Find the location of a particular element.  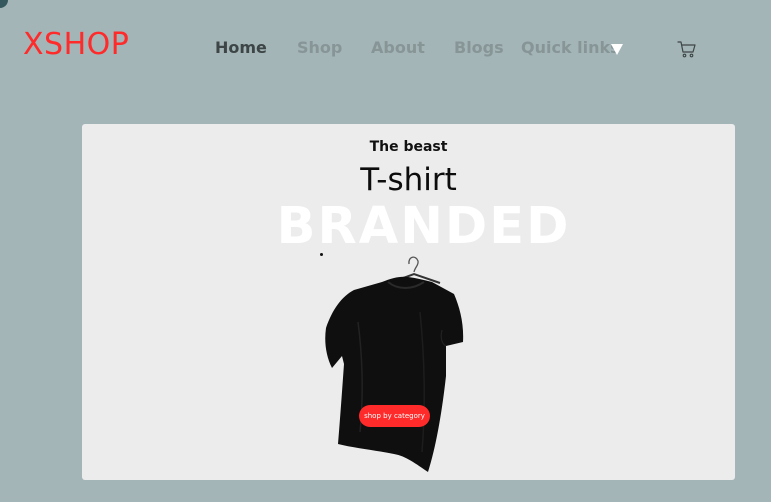

tshirt-image is located at coordinates (394, 364).